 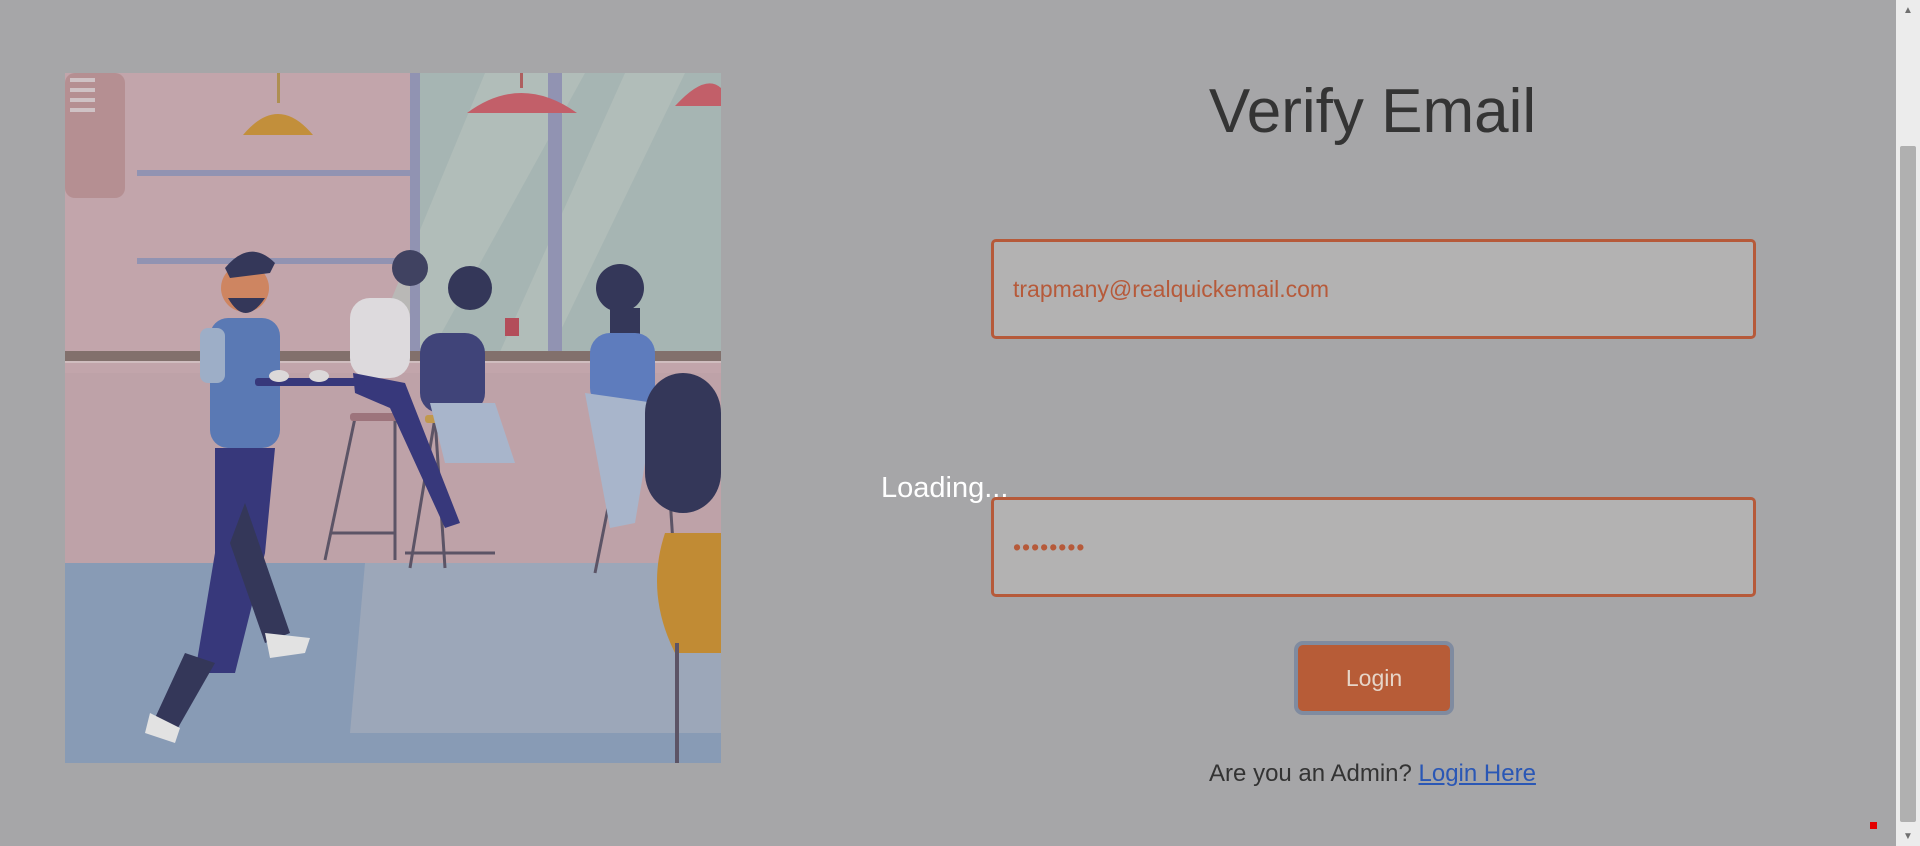 What do you see at coordinates (1477, 773) in the screenshot?
I see `admin-login-link: Login Here` at bounding box center [1477, 773].